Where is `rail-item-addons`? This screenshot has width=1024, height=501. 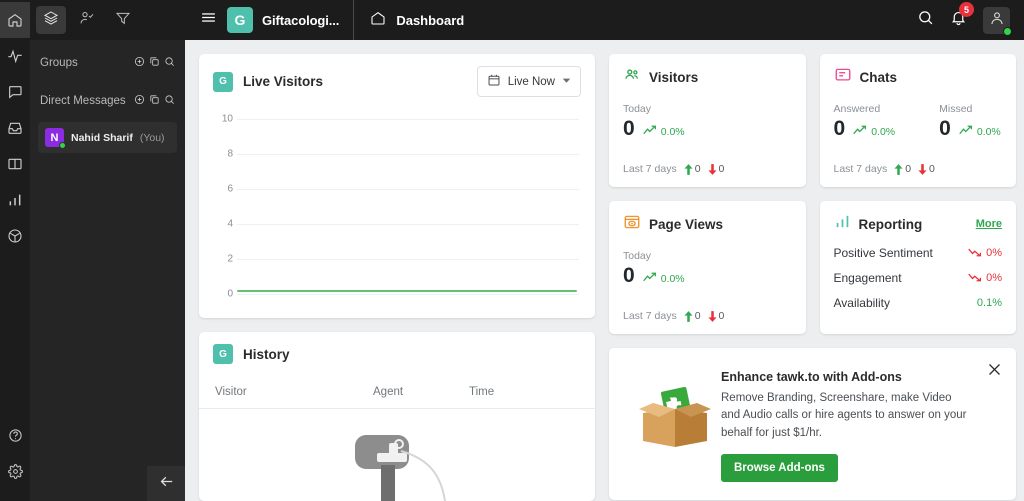 rail-item-addons is located at coordinates (15, 236).